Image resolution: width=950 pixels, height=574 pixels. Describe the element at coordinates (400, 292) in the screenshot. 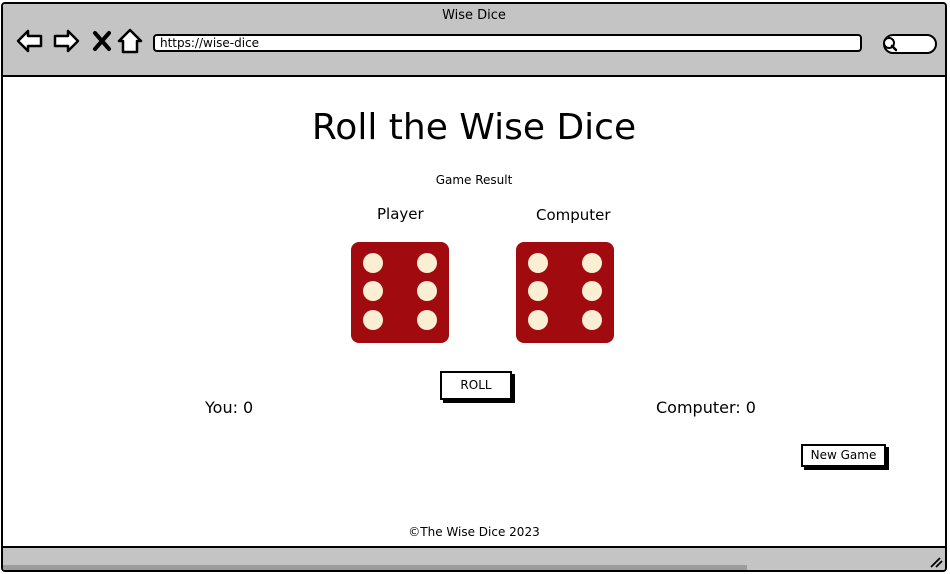

I see `player-die` at that location.